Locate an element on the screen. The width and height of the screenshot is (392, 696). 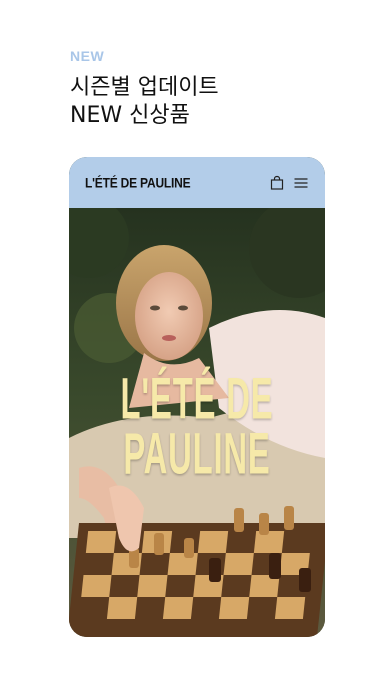
app-header: L'ÉTÉ DE PAULINE is located at coordinates (197, 182).